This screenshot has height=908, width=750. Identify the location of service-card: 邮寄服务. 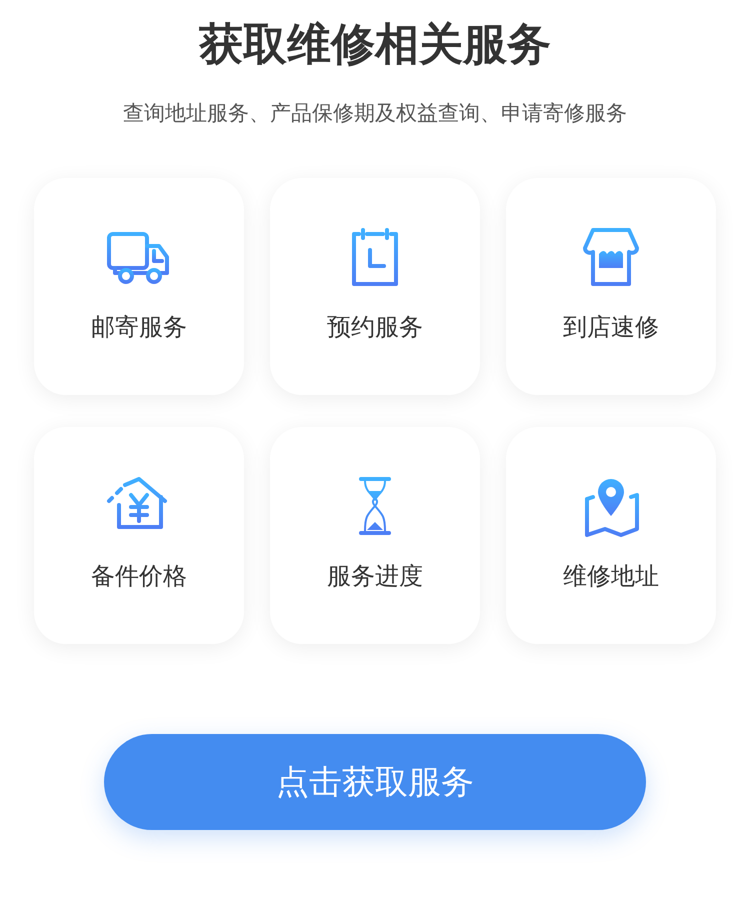
(139, 286).